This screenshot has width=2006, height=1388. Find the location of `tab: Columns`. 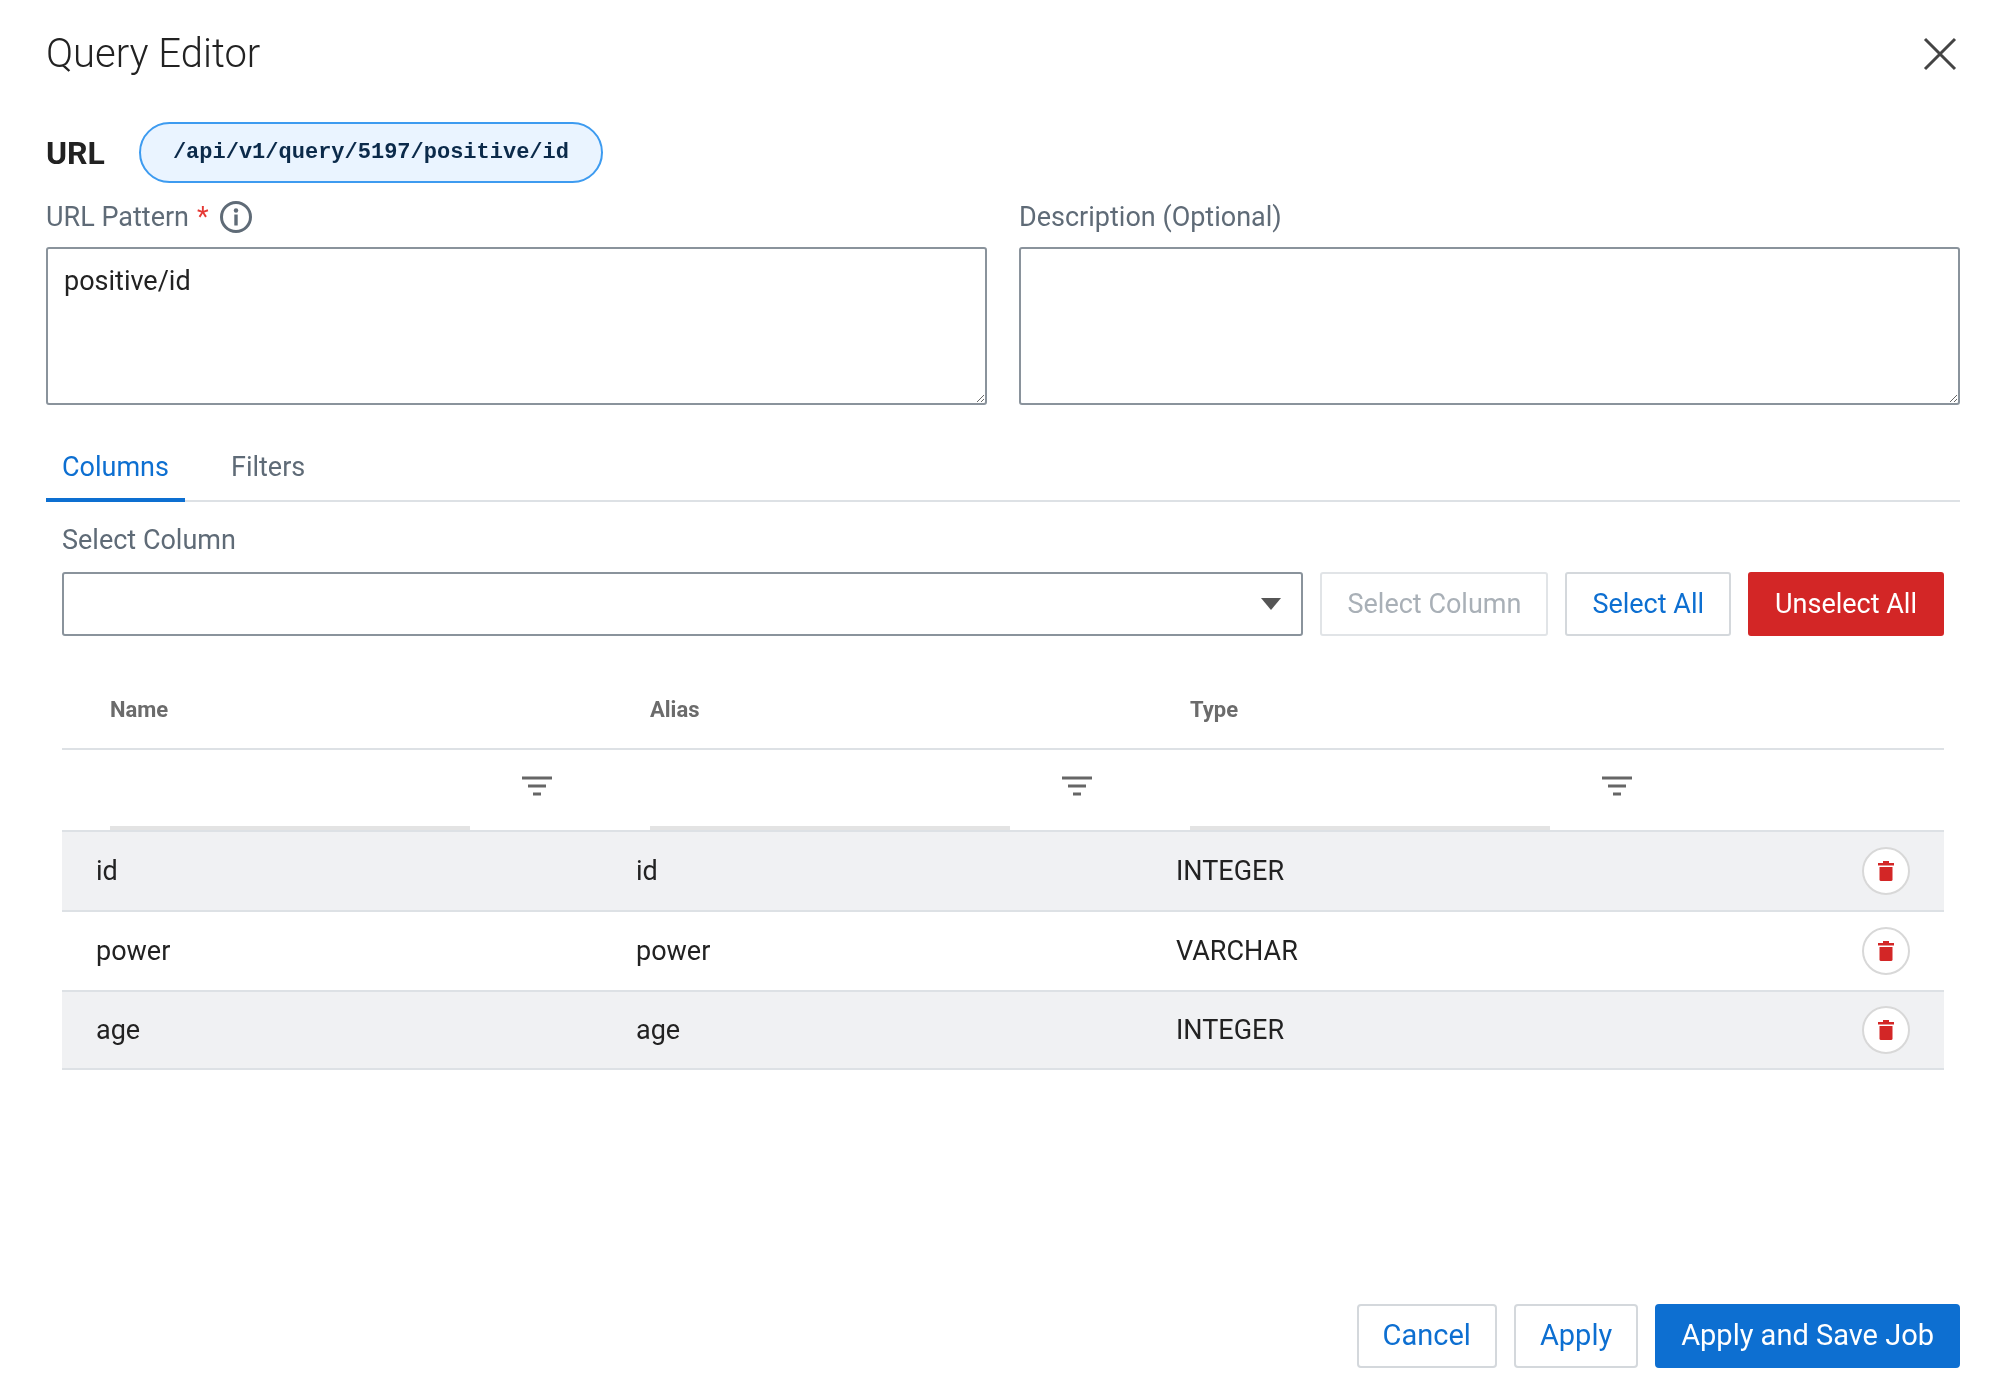

tab: Columns is located at coordinates (115, 474).